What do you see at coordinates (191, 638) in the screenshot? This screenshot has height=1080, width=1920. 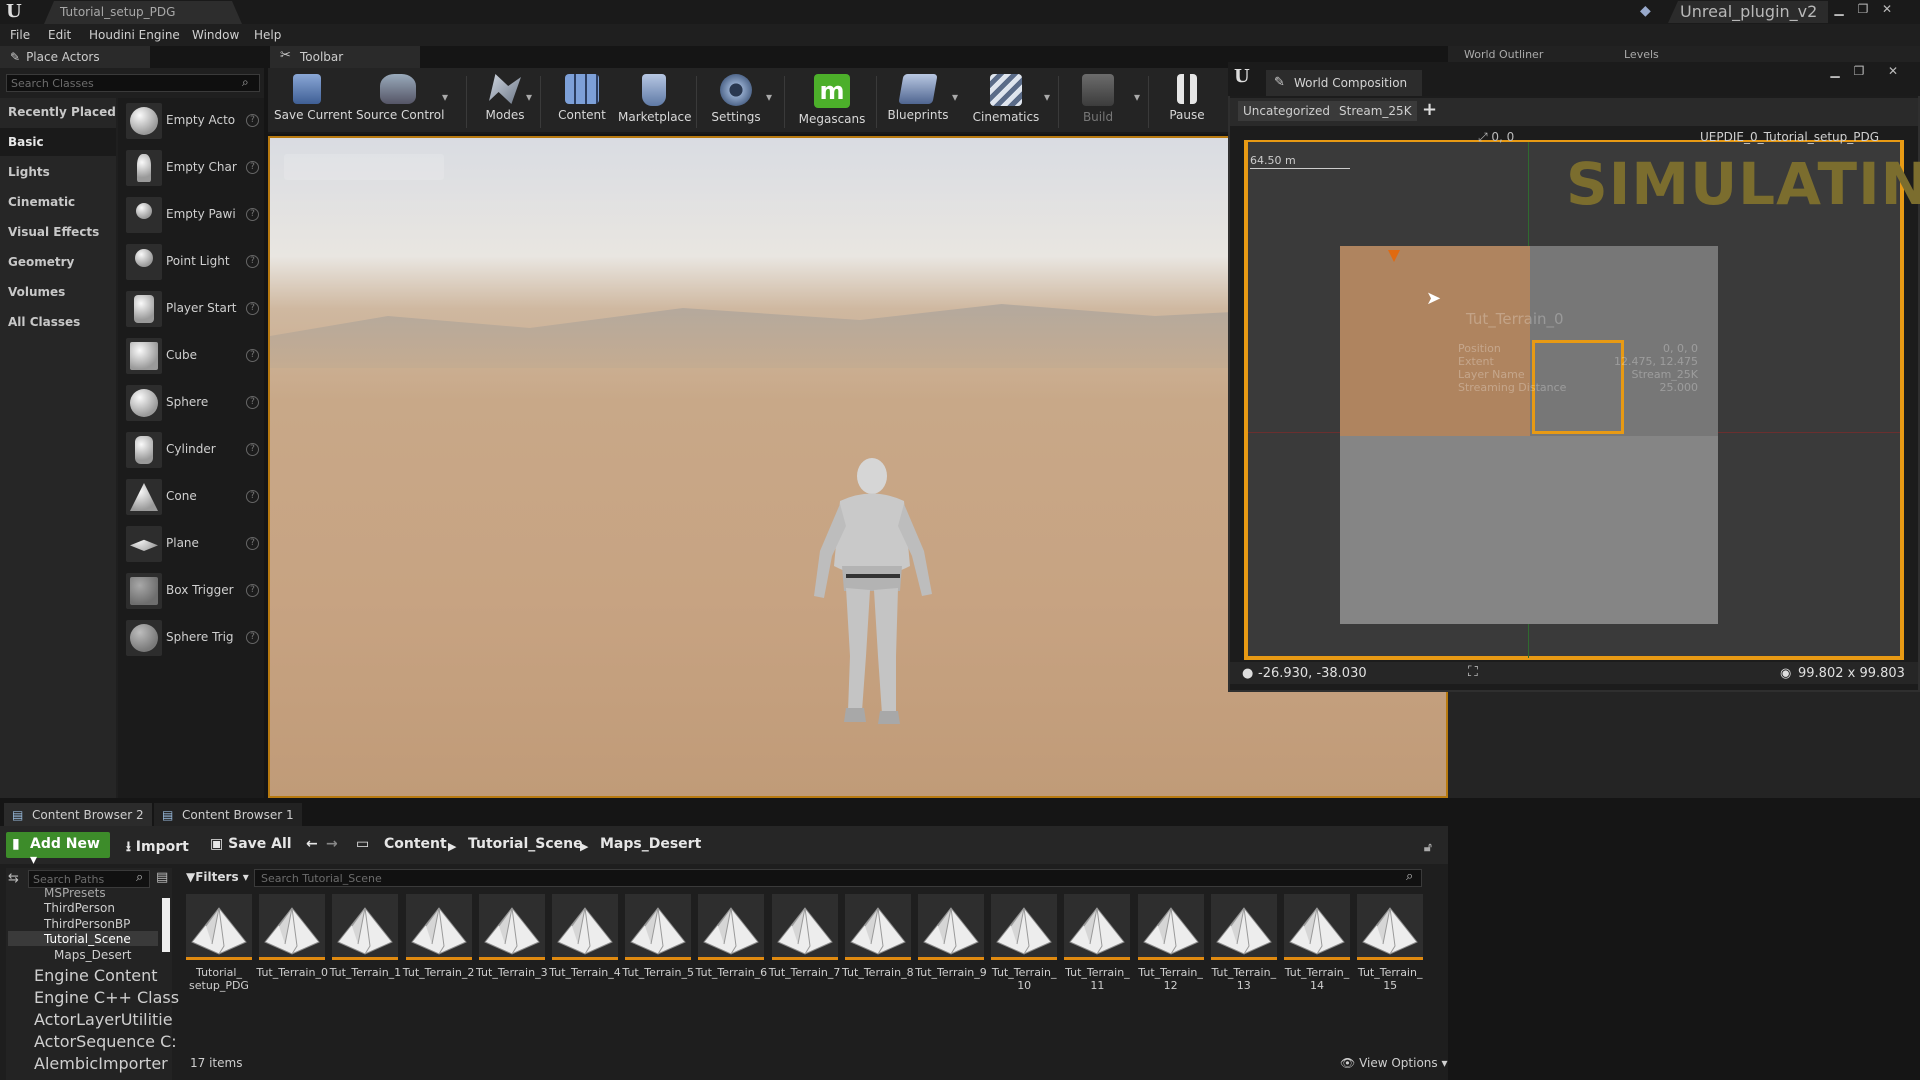 I see `actor-item-sphere-trigger: Sphere Trig?` at bounding box center [191, 638].